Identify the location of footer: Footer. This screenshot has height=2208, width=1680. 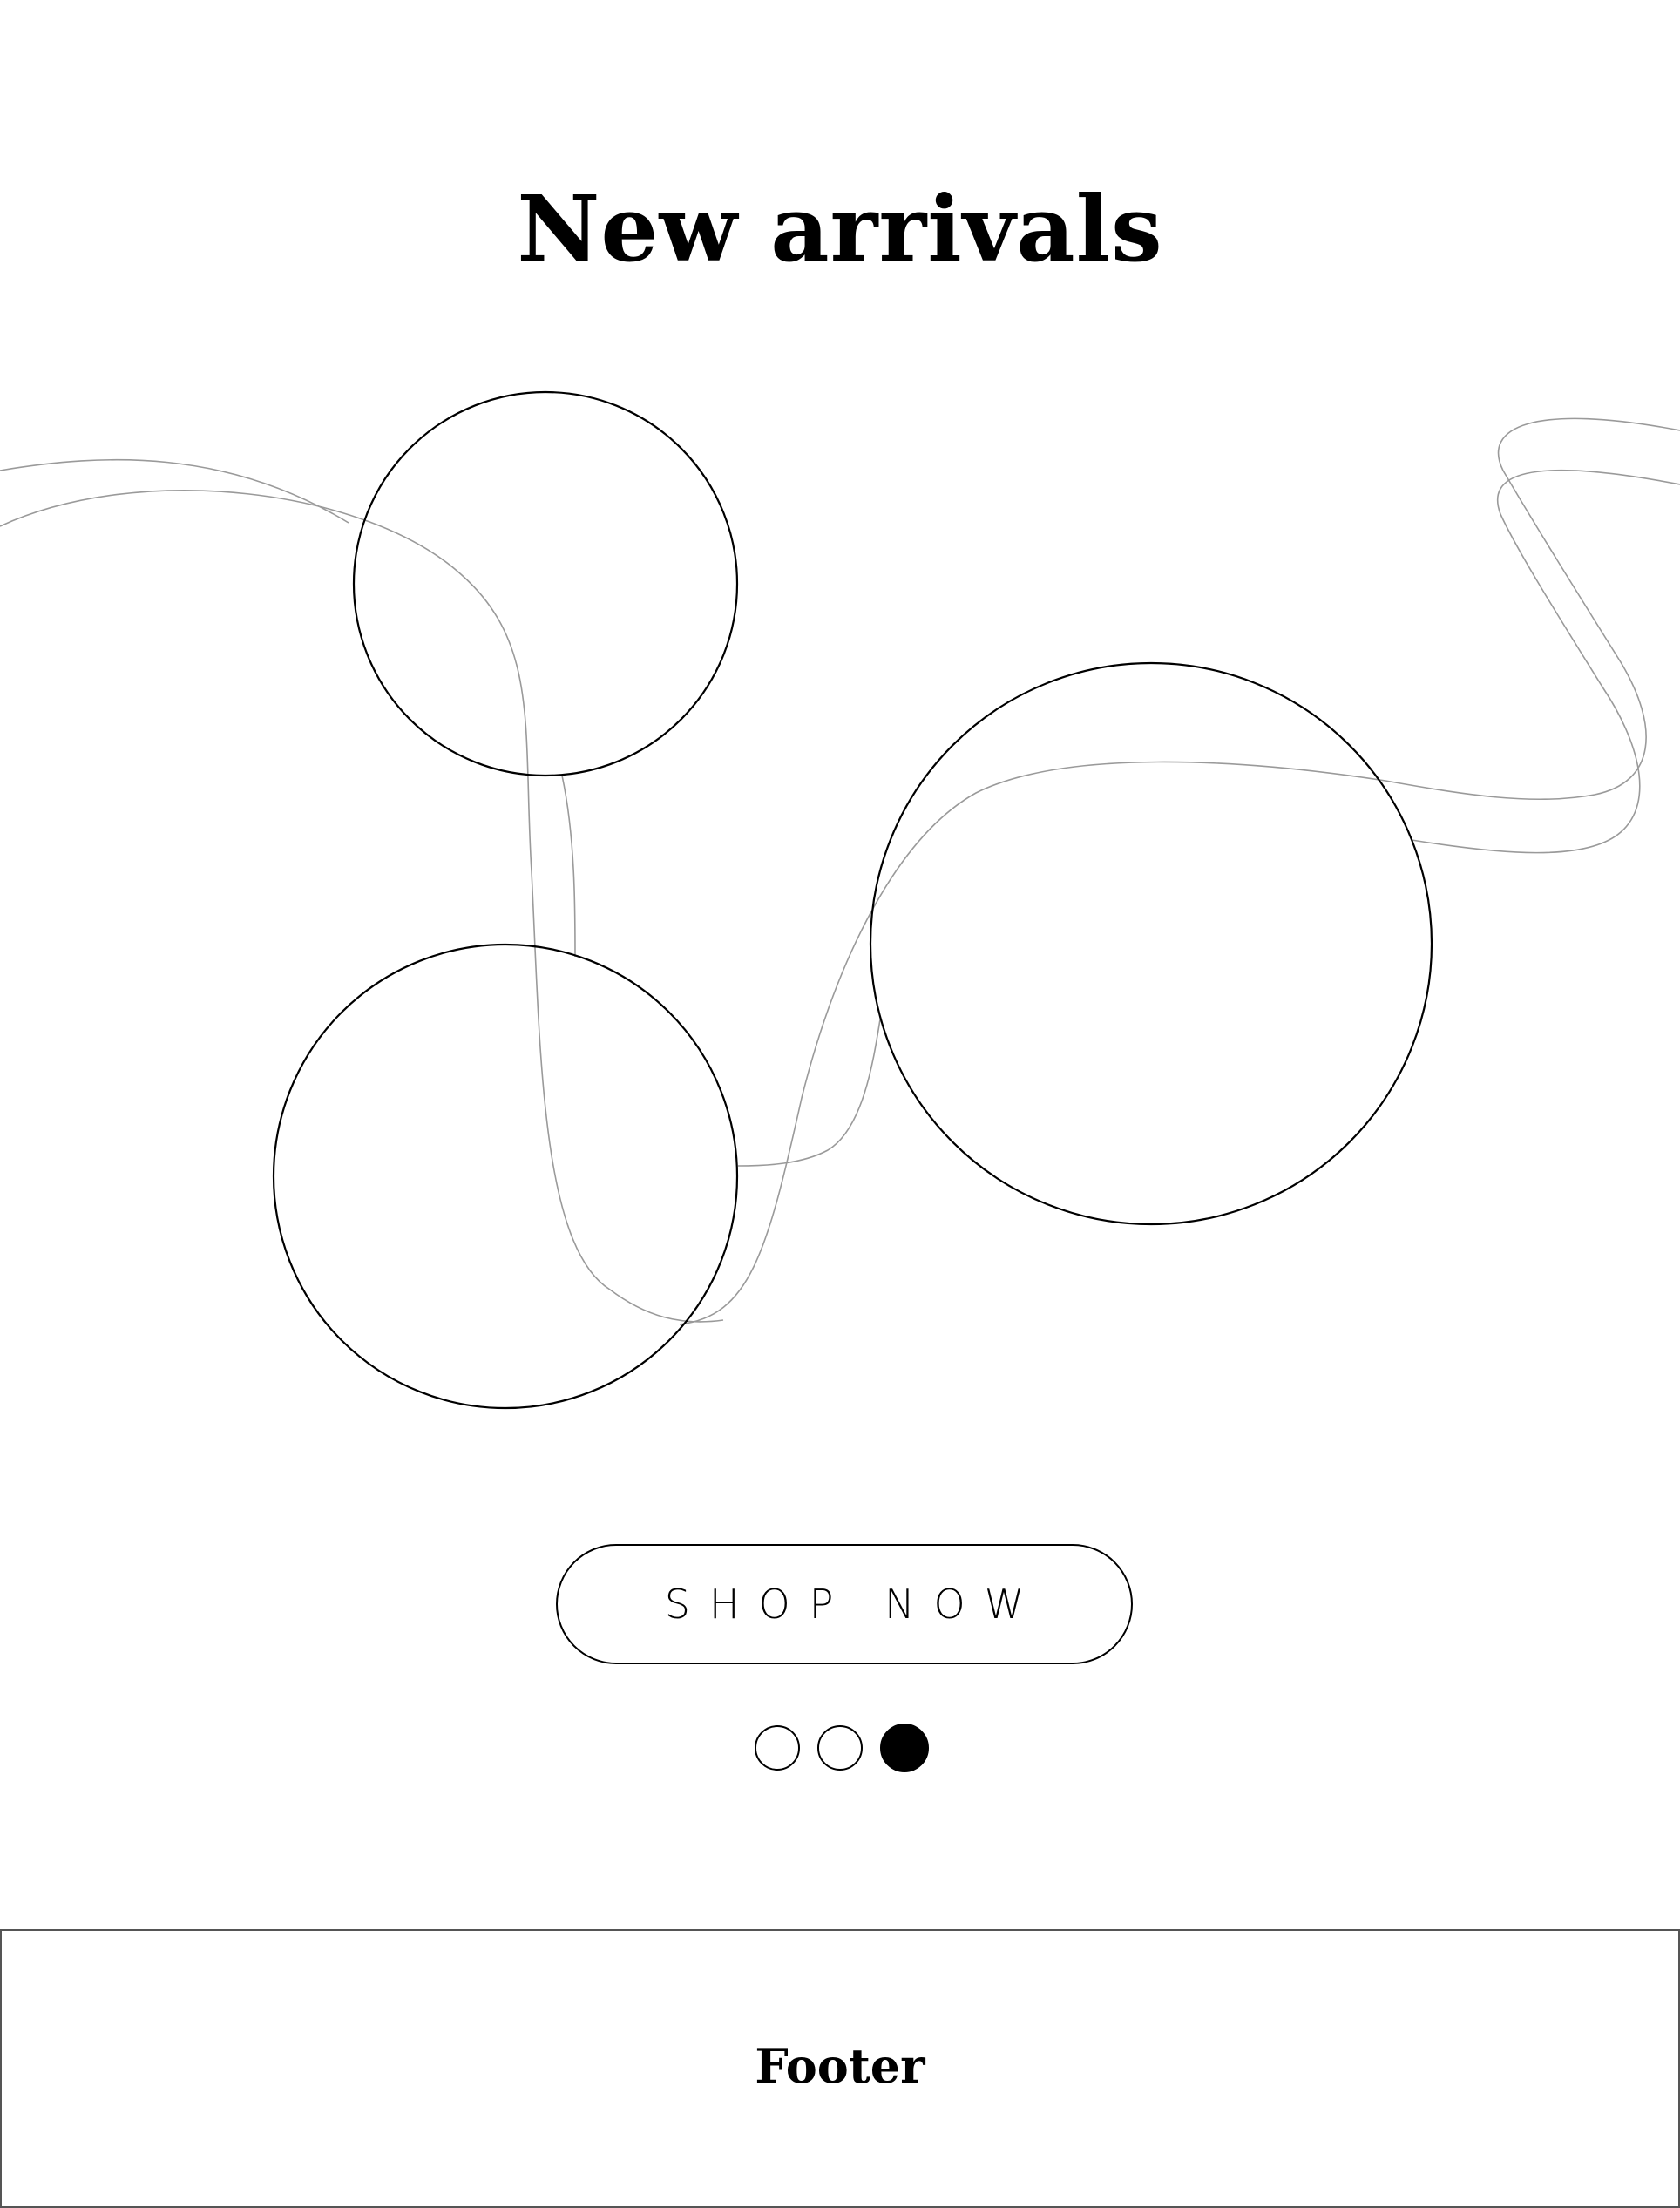
(840, 2069).